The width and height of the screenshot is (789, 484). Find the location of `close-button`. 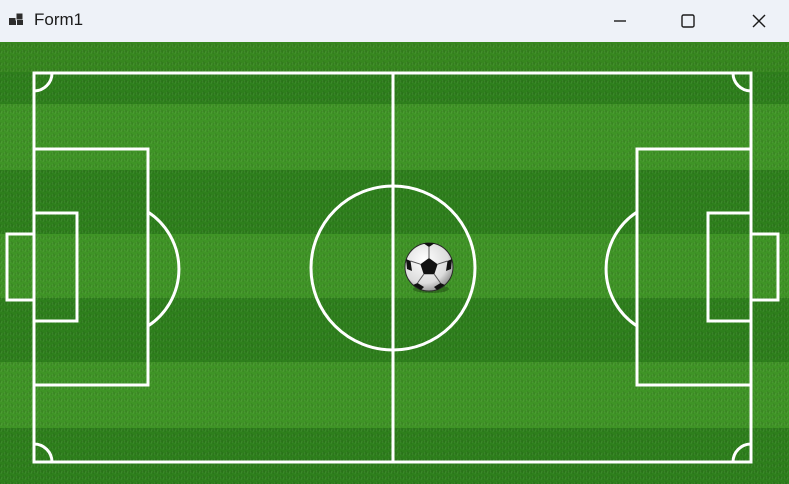

close-button is located at coordinates (759, 21).